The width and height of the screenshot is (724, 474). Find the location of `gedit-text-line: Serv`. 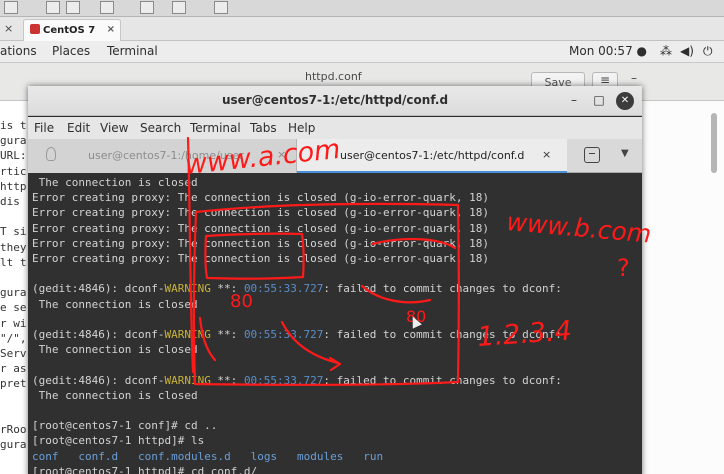

gedit-text-line: Serv is located at coordinates (13, 354).